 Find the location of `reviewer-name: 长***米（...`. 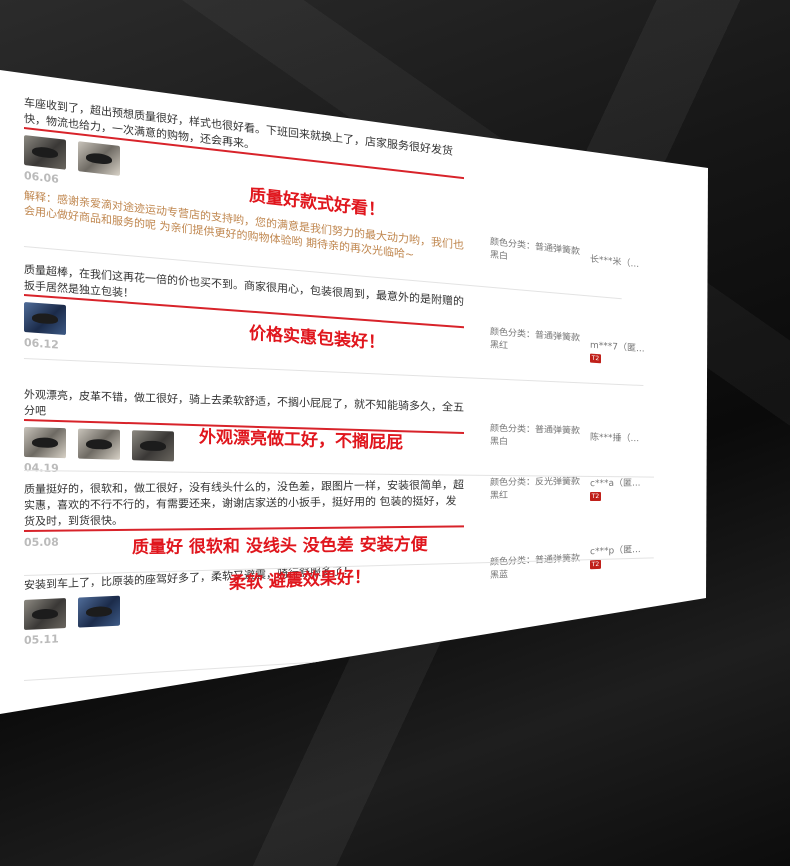

reviewer-name: 长***米（... is located at coordinates (614, 260).